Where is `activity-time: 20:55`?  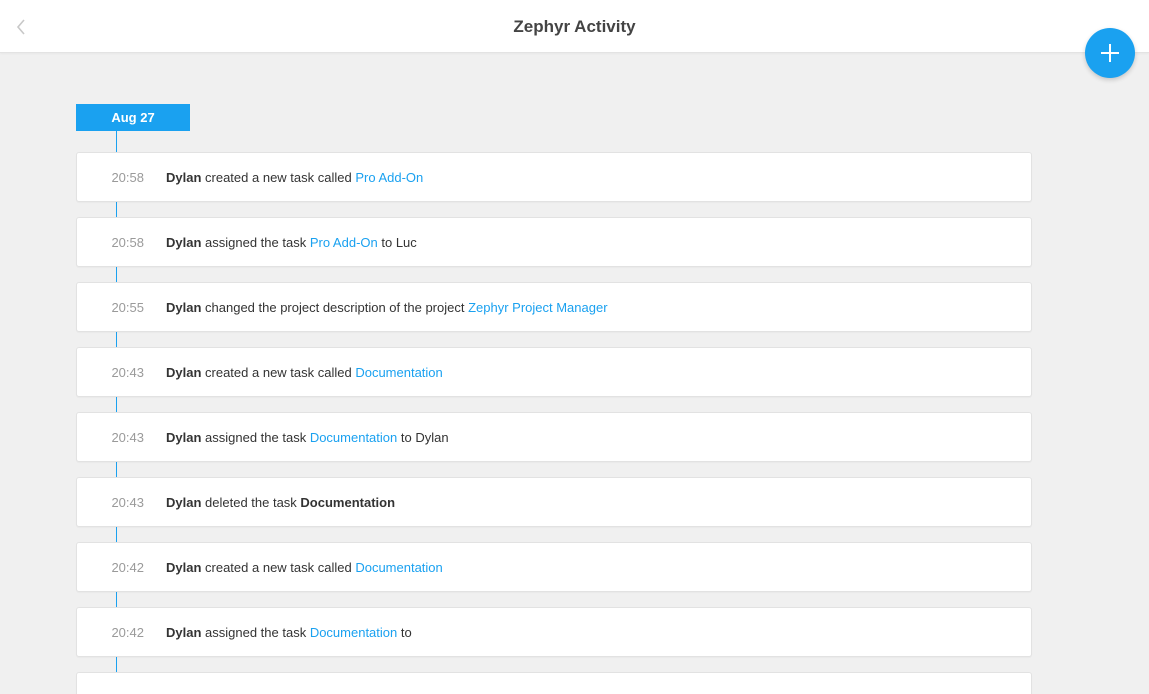
activity-time: 20:55 is located at coordinates (127, 307).